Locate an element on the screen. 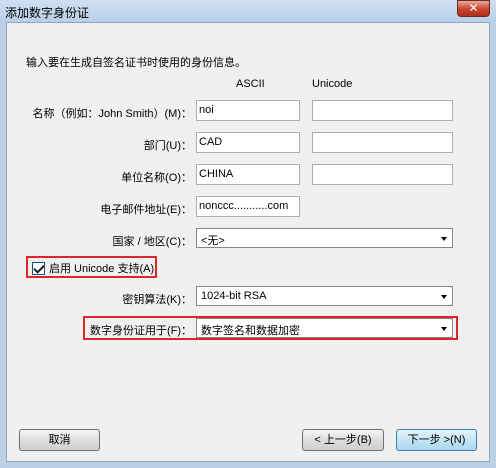  close-button: ✕ is located at coordinates (473, 8).